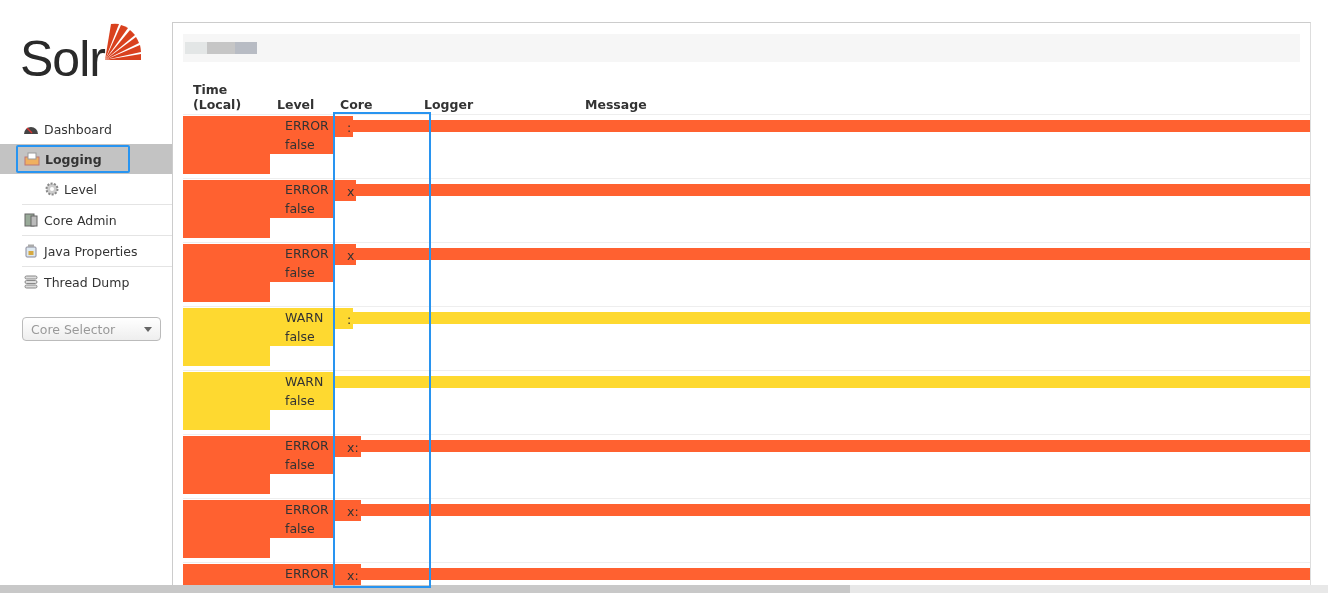  Describe the element at coordinates (73, 159) in the screenshot. I see `nav-item: Logging` at that location.